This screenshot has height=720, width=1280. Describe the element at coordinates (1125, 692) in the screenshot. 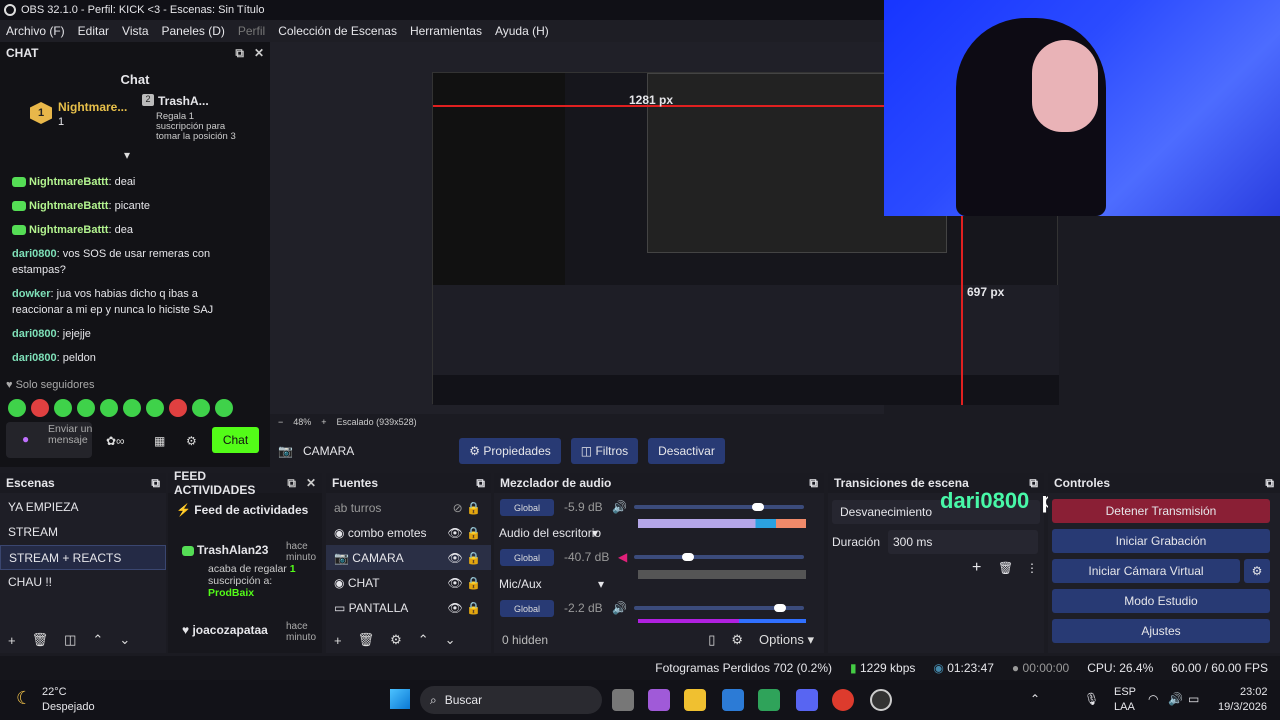

I see `language-code: ESP` at that location.